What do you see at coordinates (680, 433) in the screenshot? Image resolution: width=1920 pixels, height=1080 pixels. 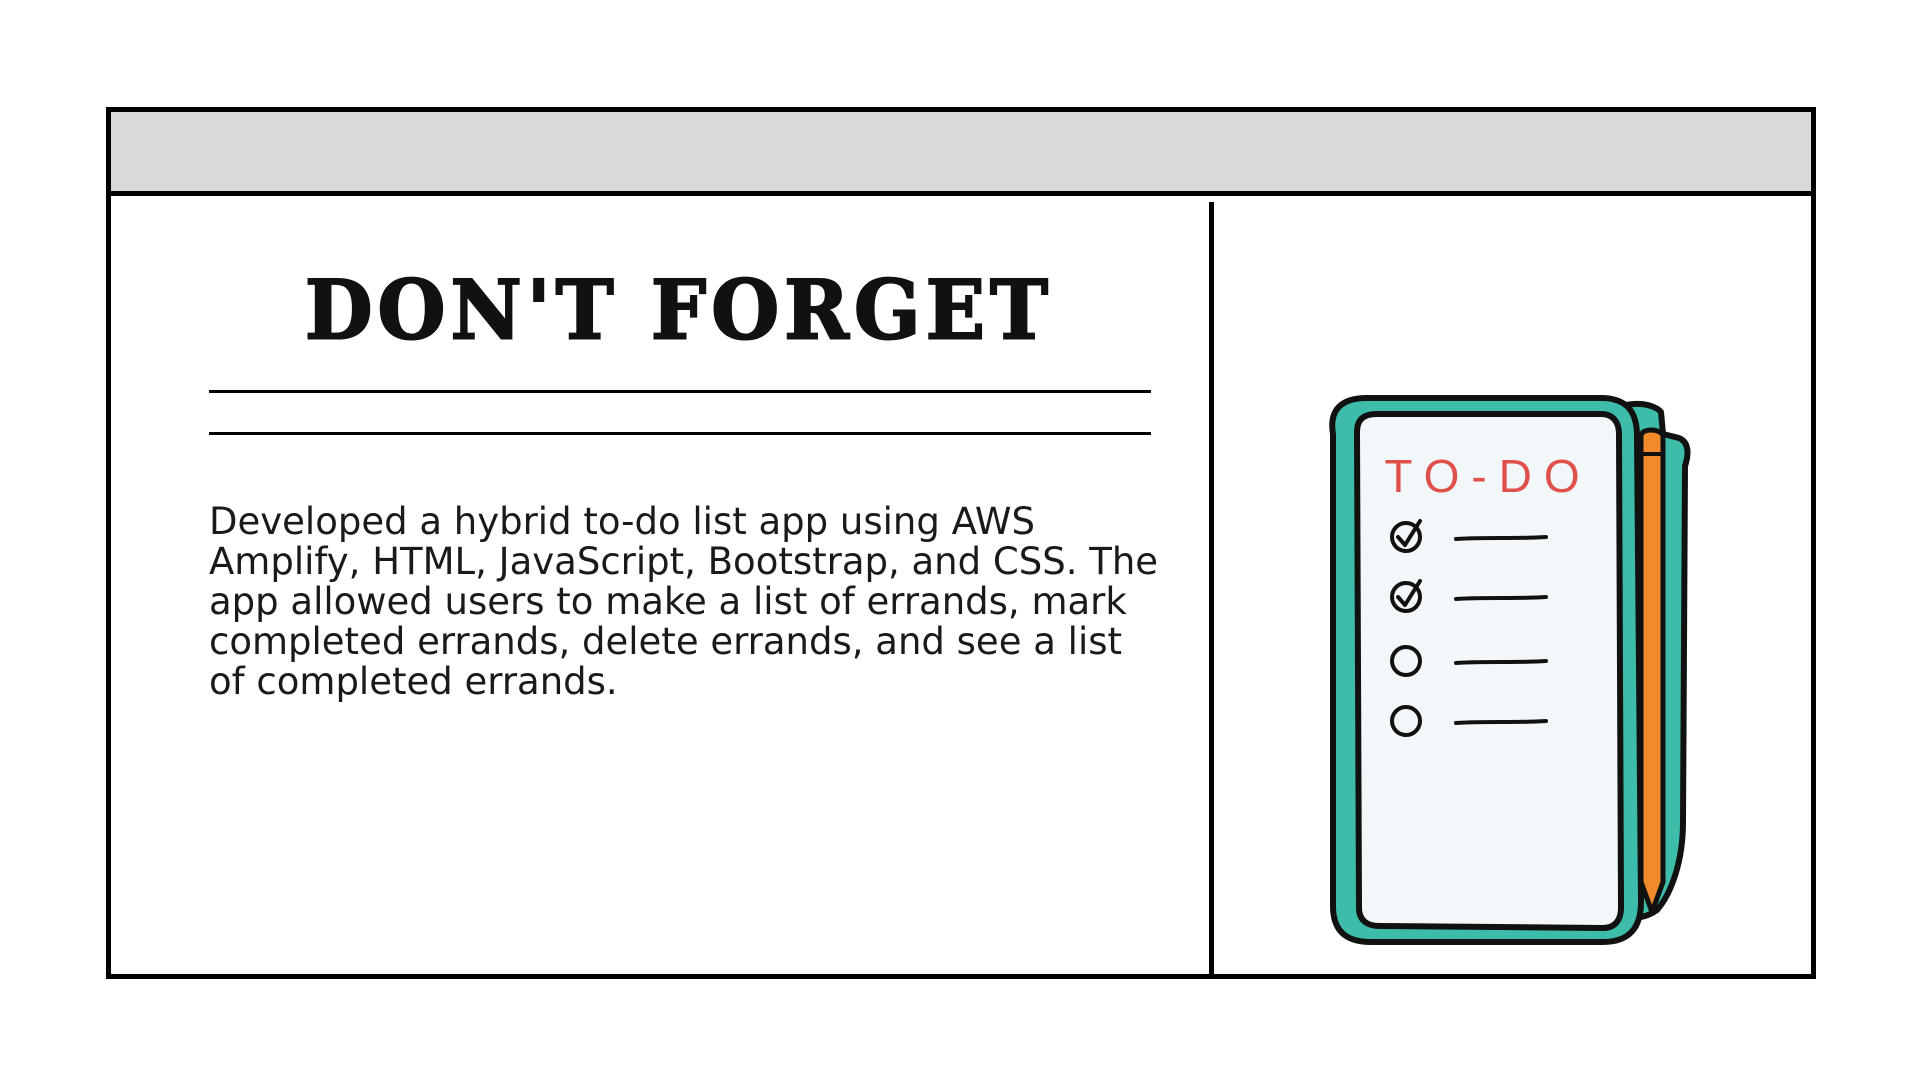 I see `heading-rule-bottom` at bounding box center [680, 433].